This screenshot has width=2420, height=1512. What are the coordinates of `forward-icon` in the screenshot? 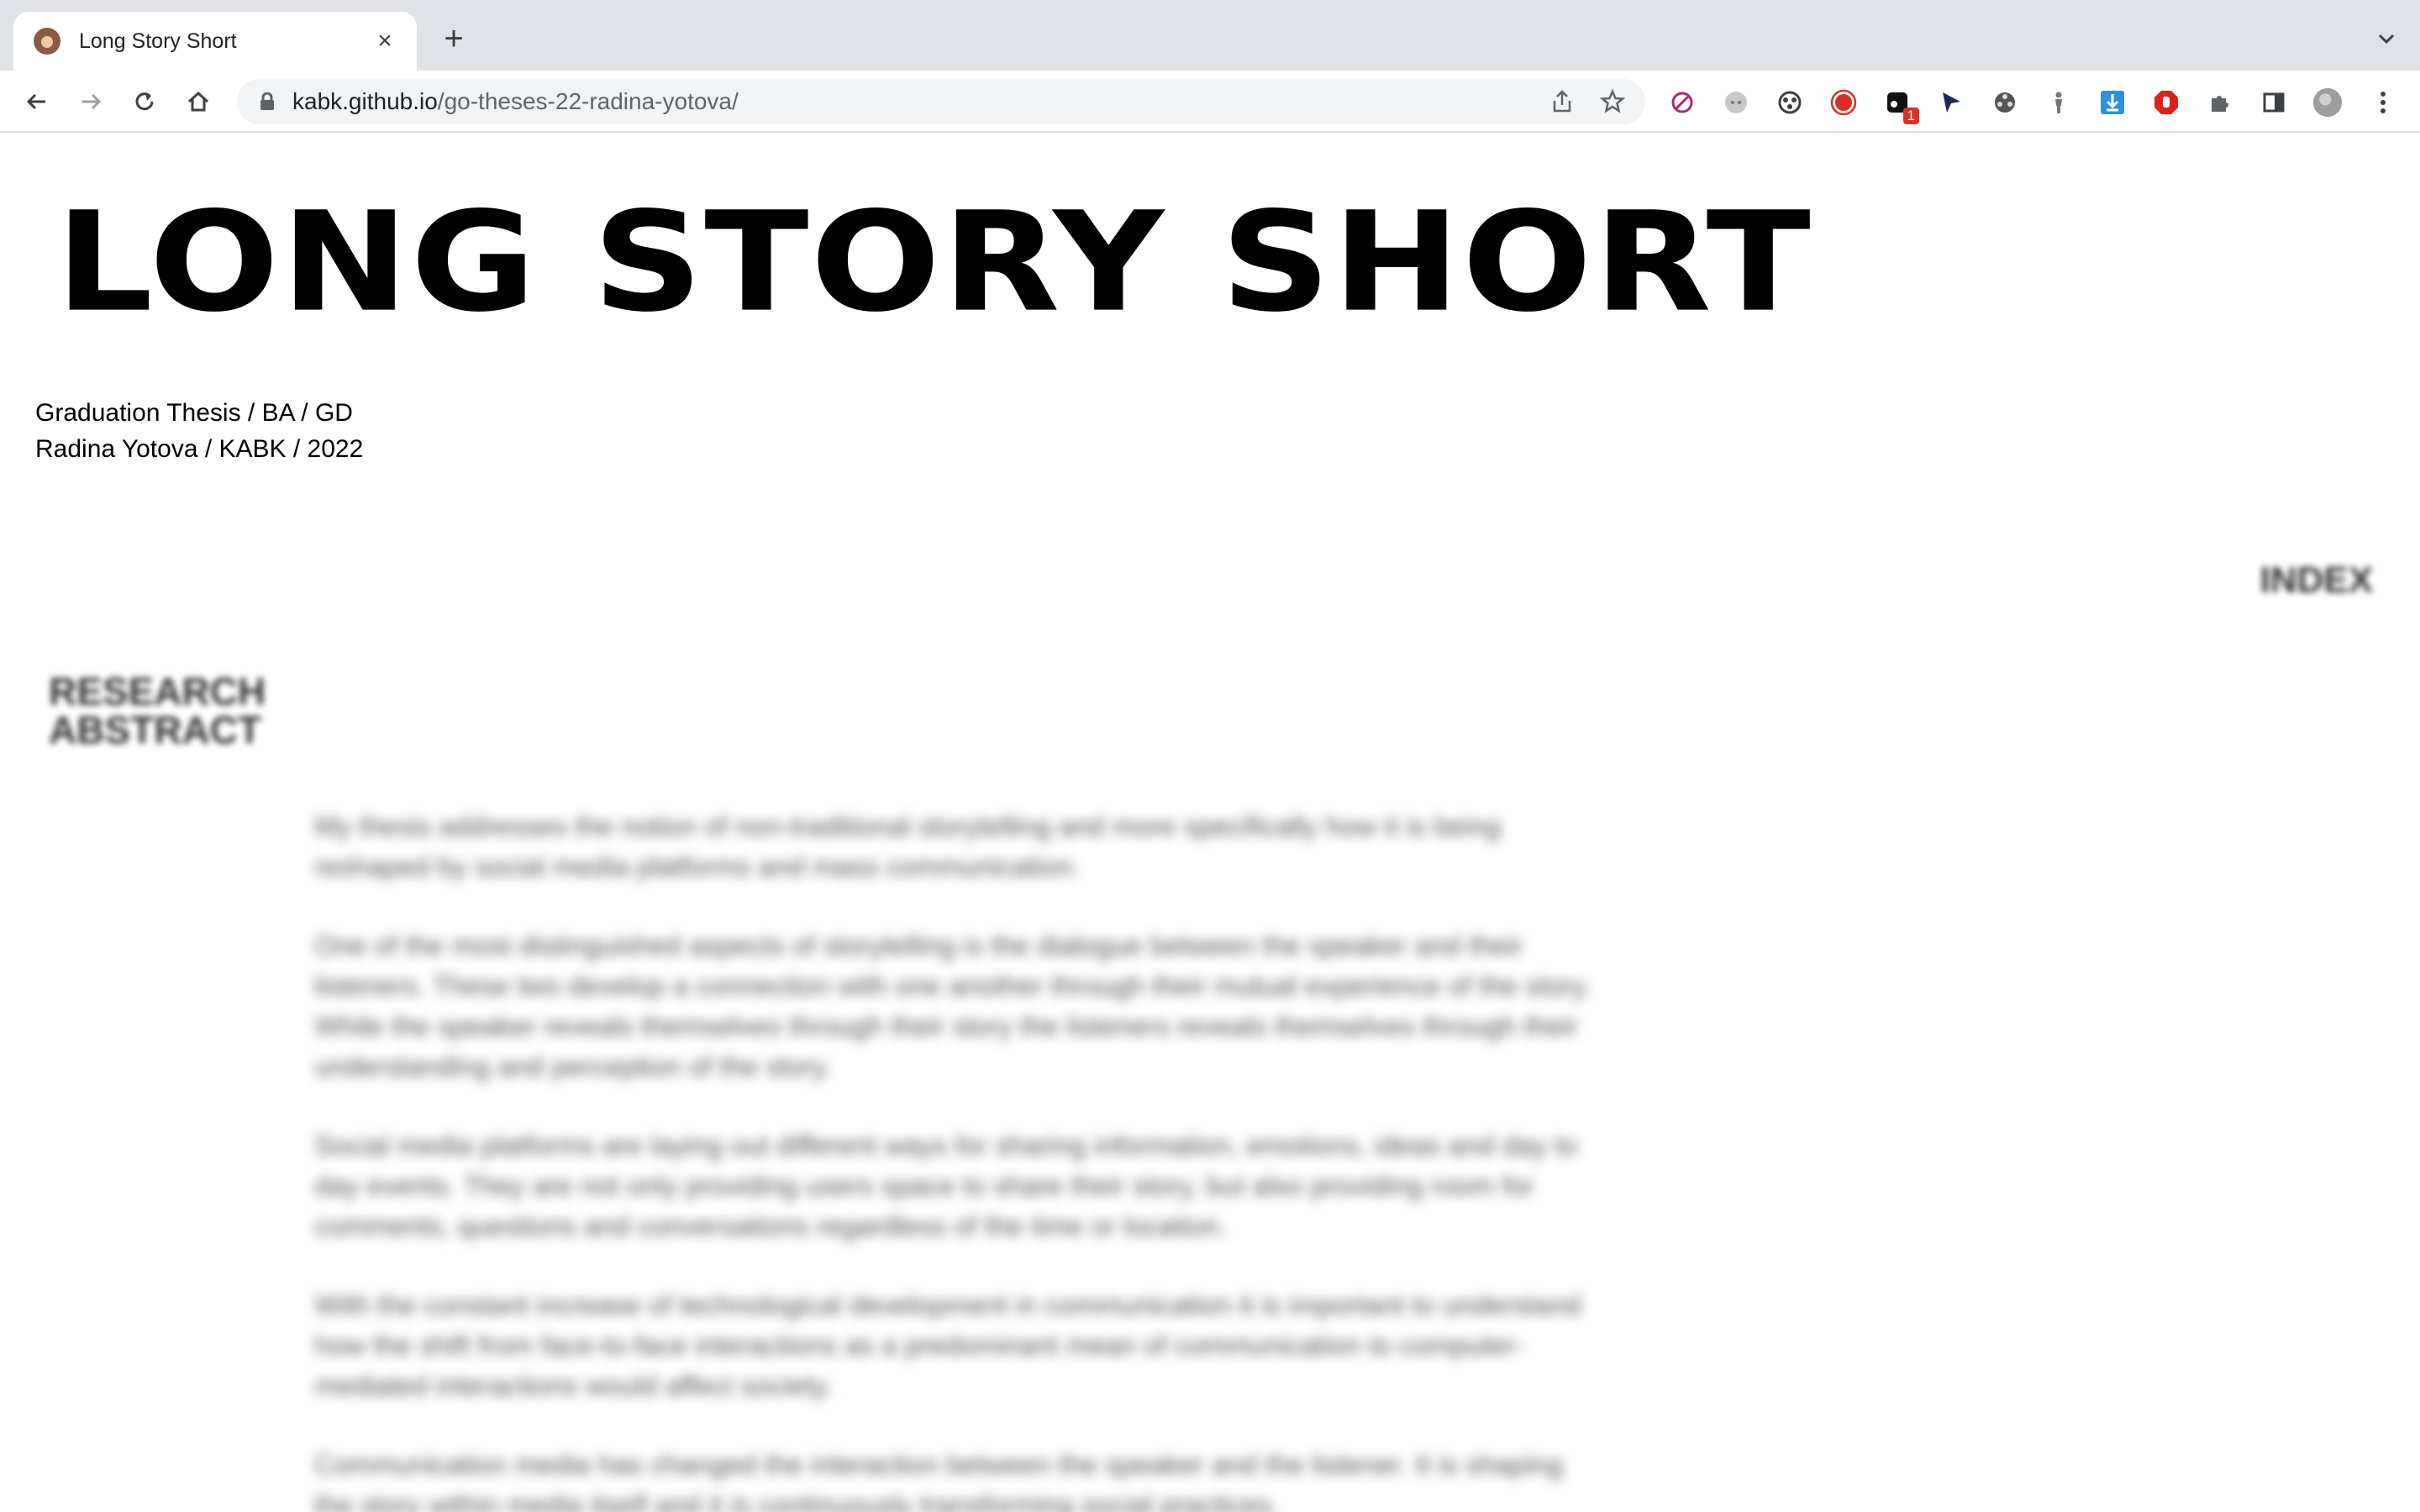 It's located at (91, 102).